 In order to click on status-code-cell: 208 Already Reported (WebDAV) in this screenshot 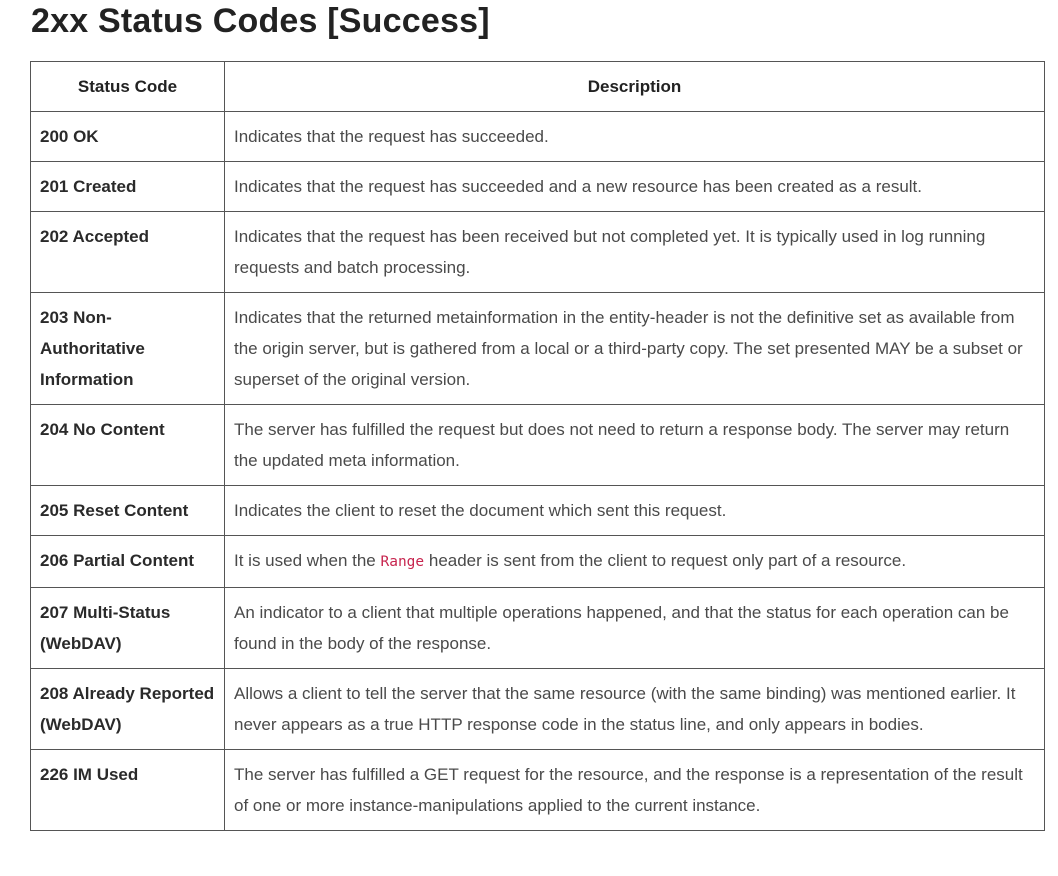, I will do `click(127, 709)`.